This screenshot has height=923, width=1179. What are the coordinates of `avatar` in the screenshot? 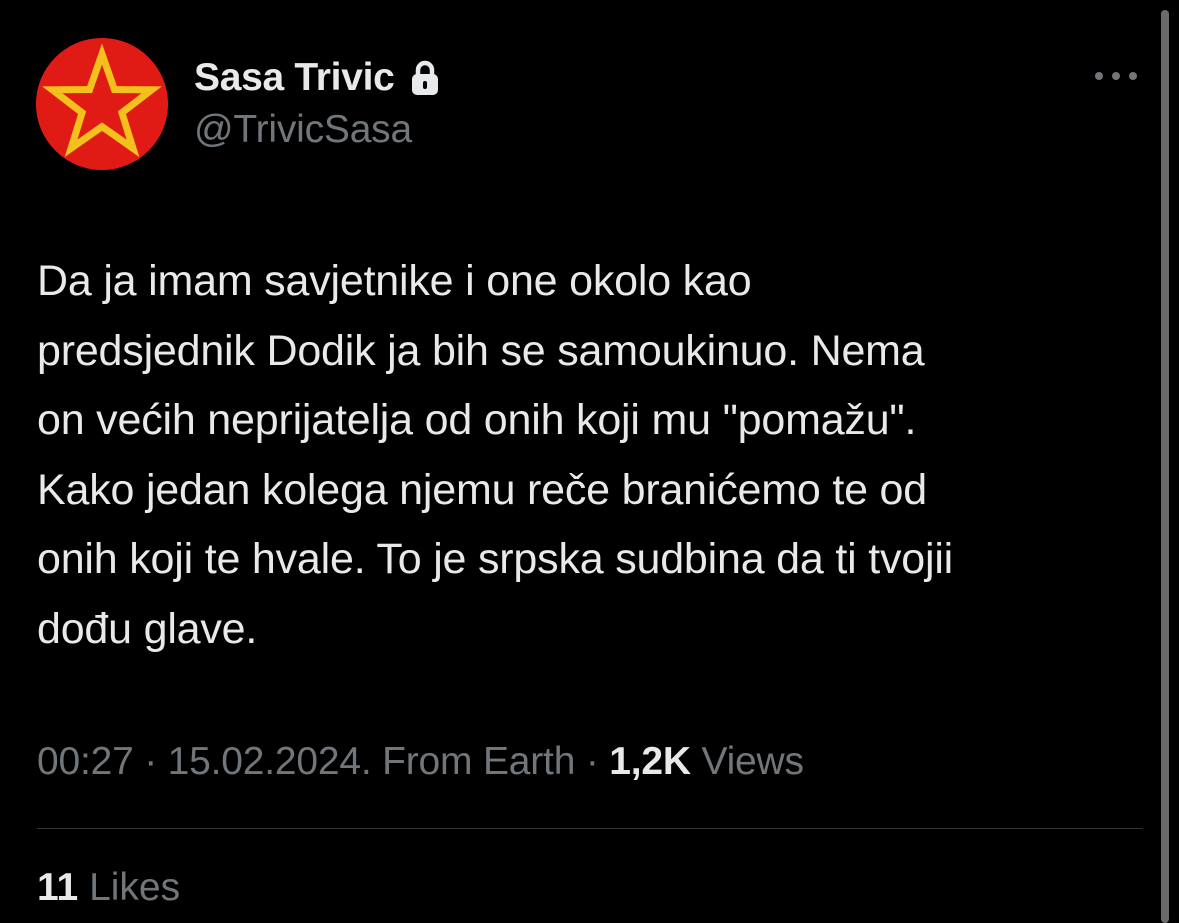 It's located at (102, 104).